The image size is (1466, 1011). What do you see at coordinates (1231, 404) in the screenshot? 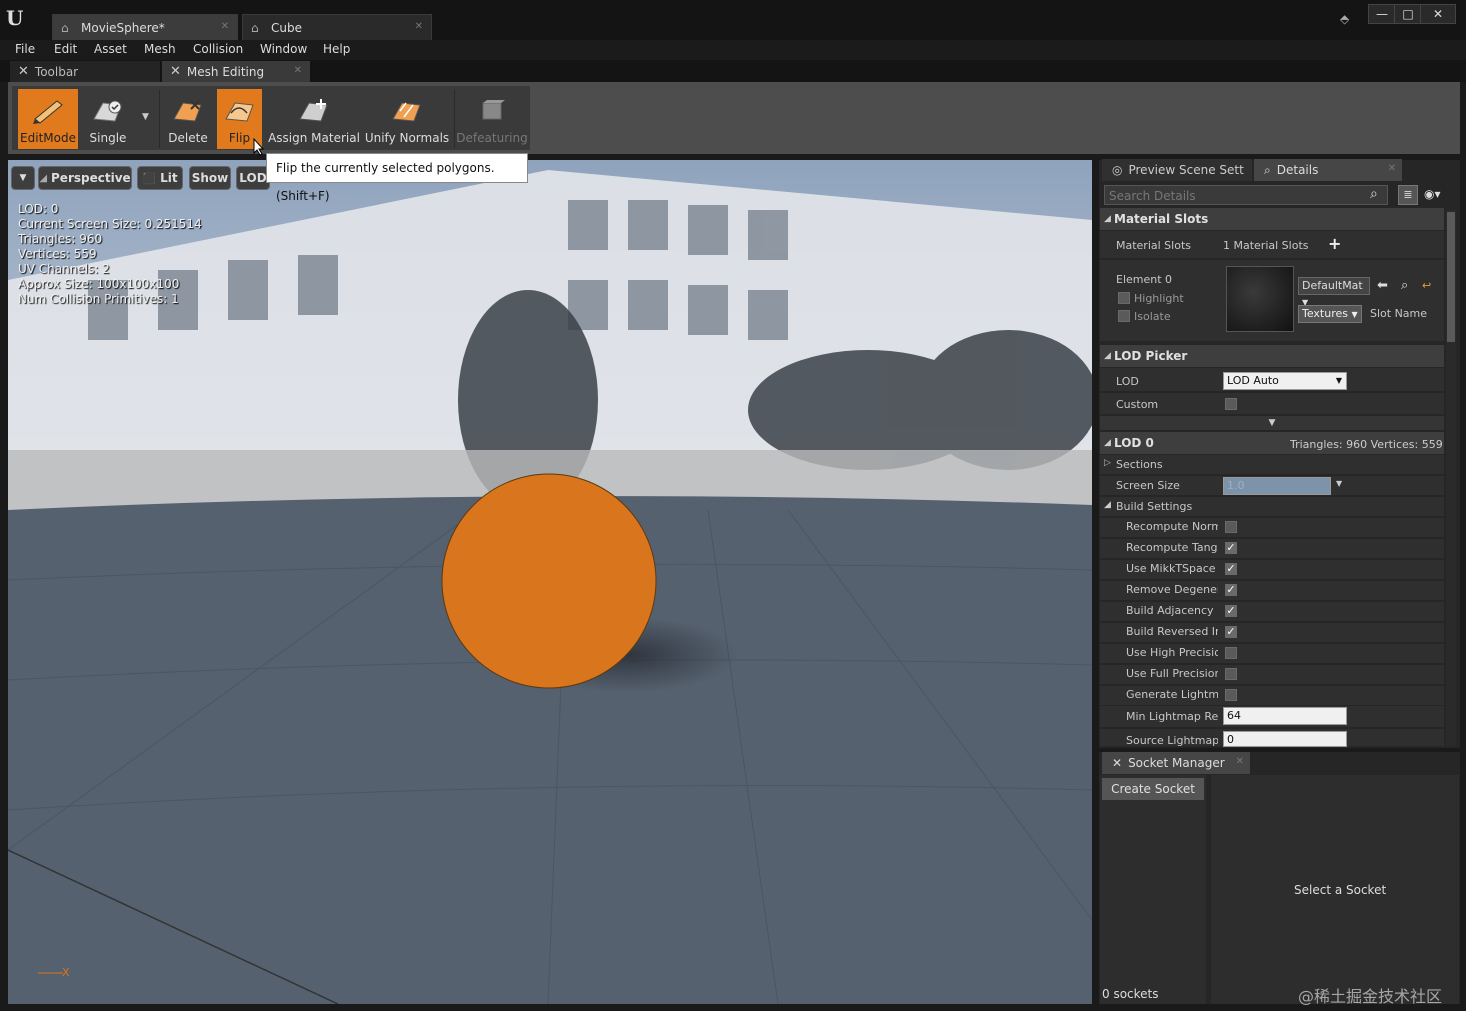
I see `custom-checkbox` at bounding box center [1231, 404].